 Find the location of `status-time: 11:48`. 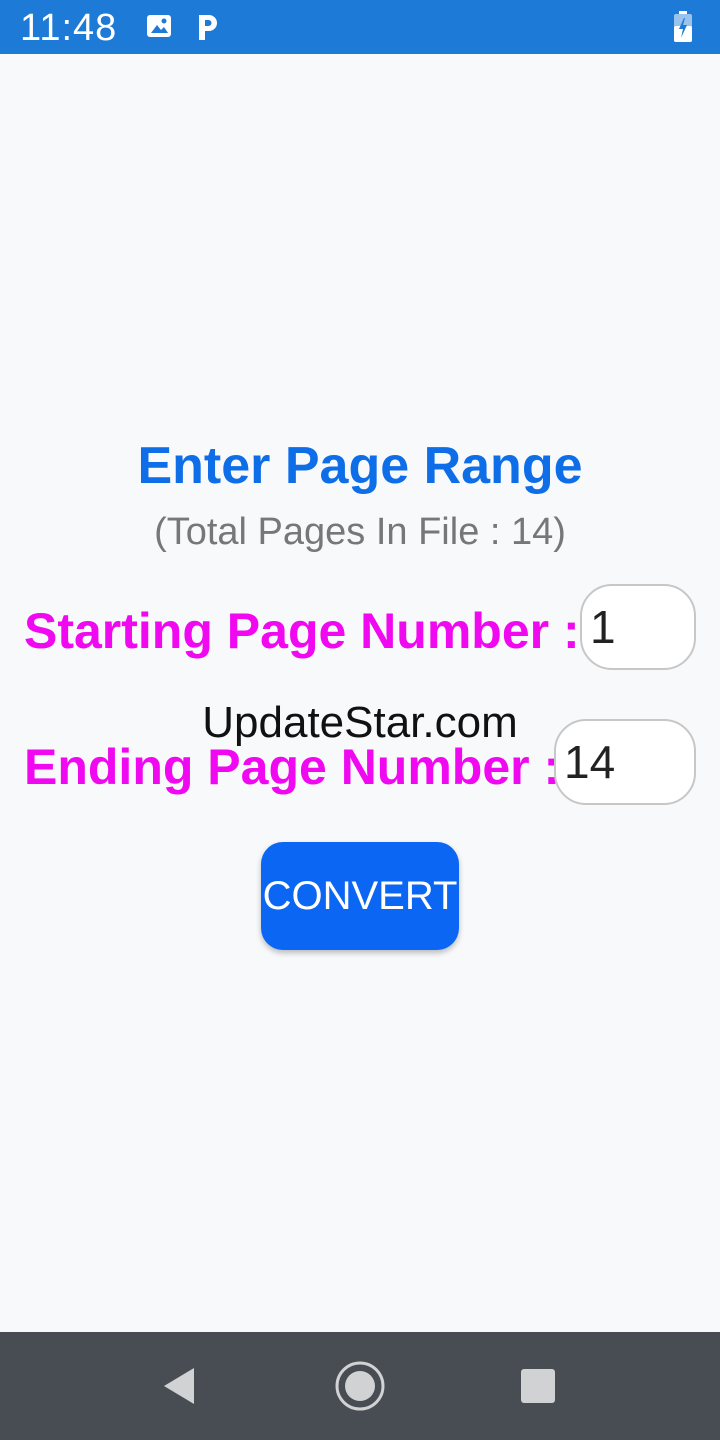

status-time: 11:48 is located at coordinates (69, 28).